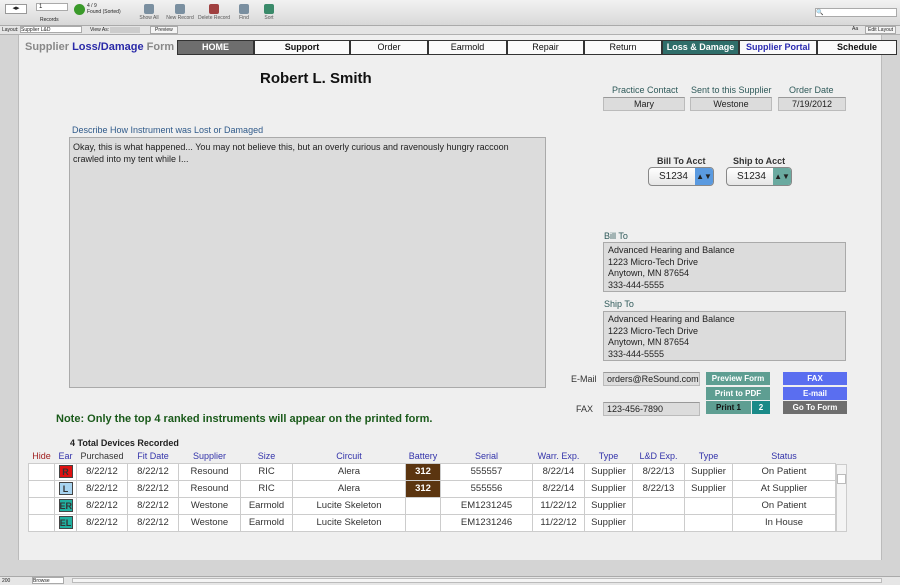  I want to click on column-header: Fit Date, so click(153, 456).